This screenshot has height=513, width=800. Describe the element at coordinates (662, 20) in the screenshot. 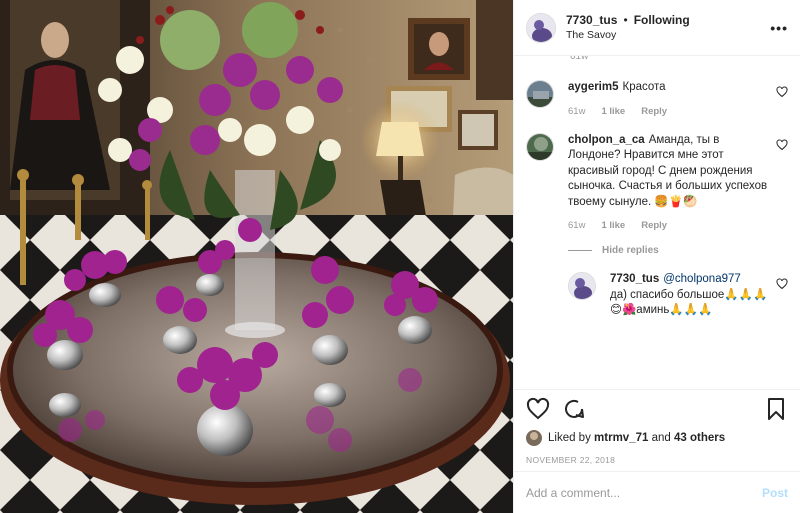

I see `following-button: Following` at that location.